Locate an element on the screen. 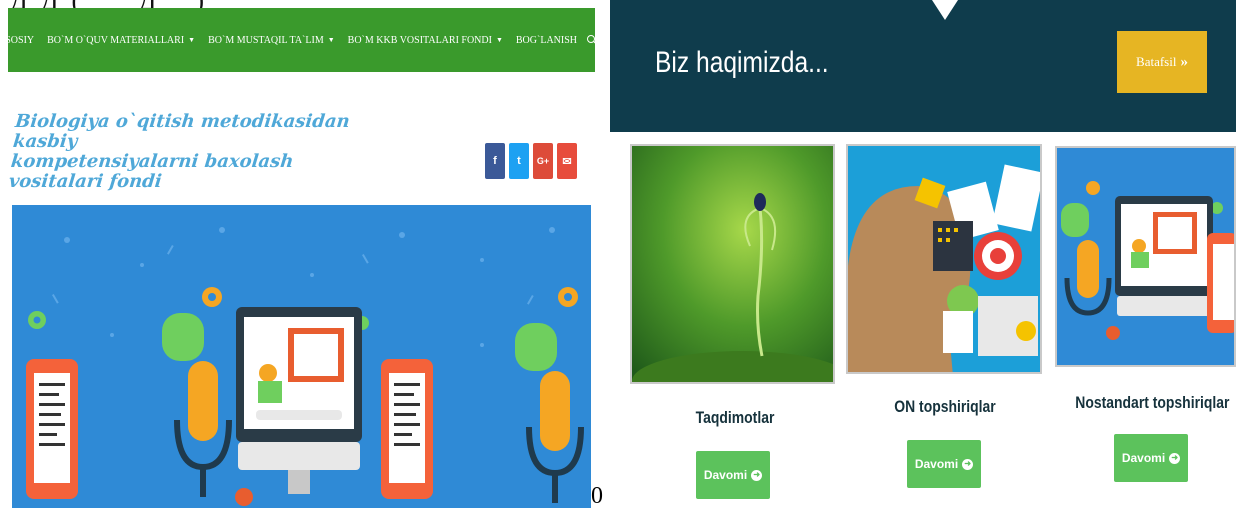 The height and width of the screenshot is (508, 1236). card-image-taqdimotlar is located at coordinates (732, 264).